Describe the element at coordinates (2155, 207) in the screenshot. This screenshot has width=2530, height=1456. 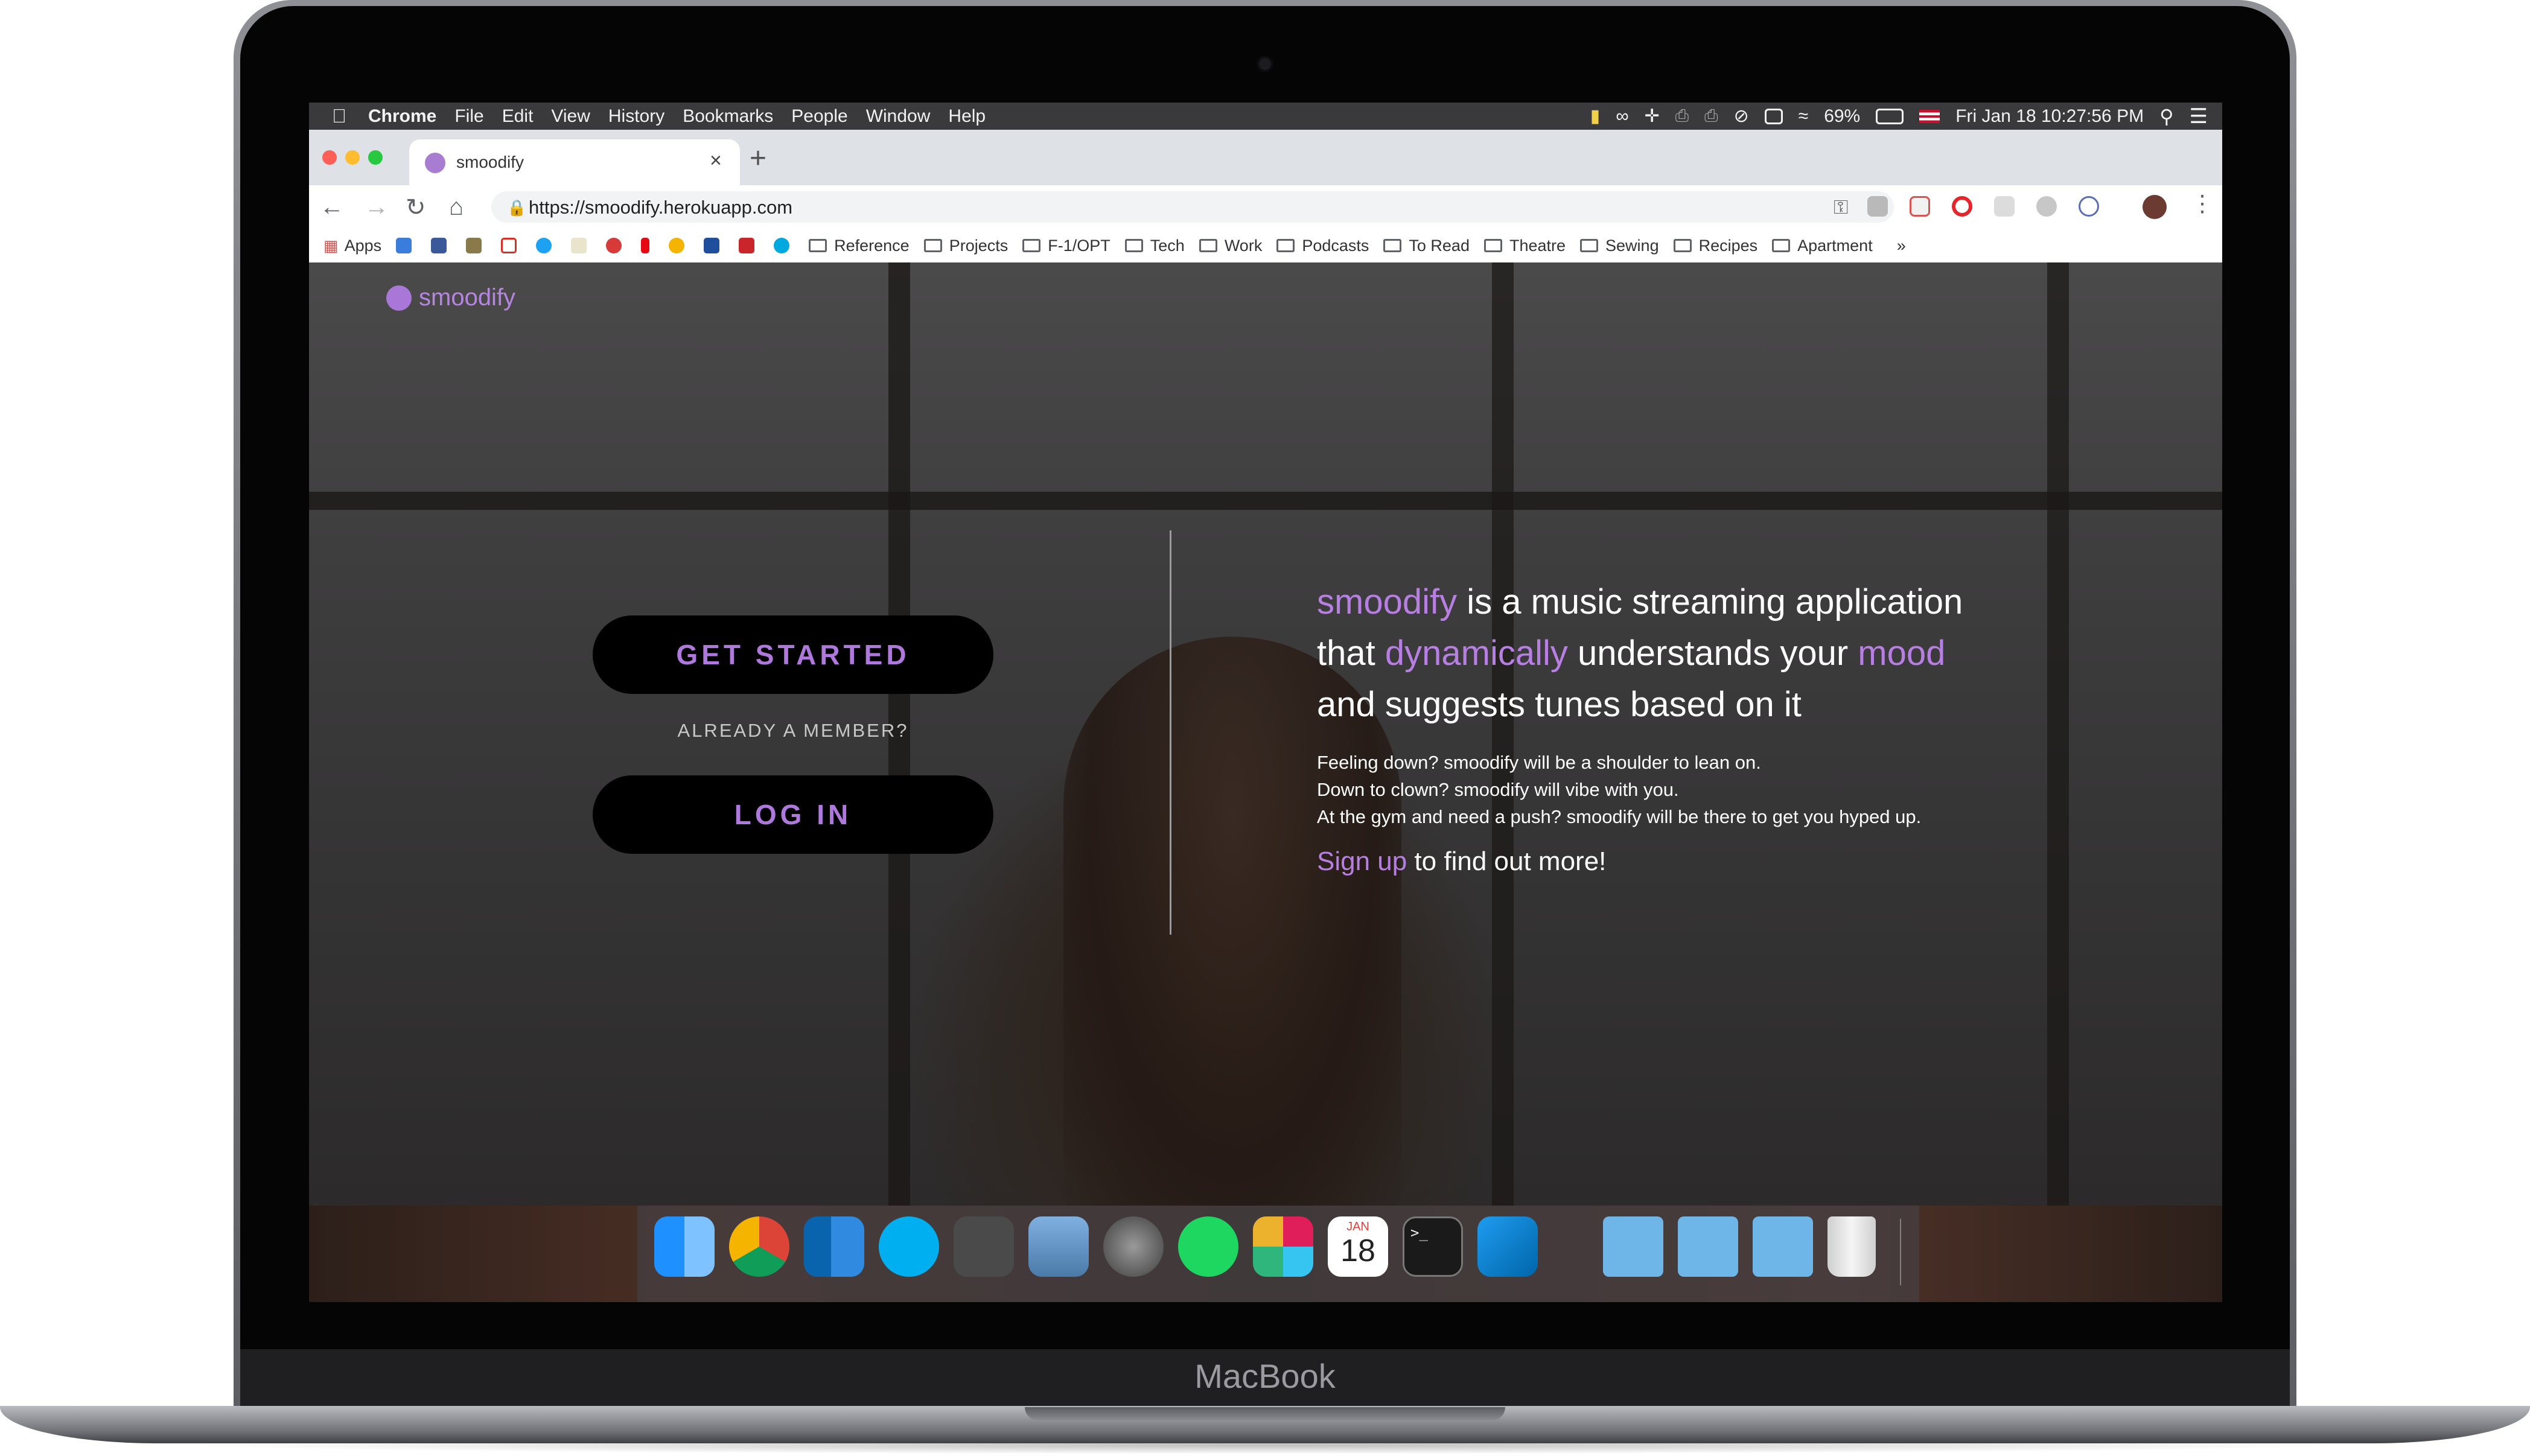
I see `avatar` at that location.